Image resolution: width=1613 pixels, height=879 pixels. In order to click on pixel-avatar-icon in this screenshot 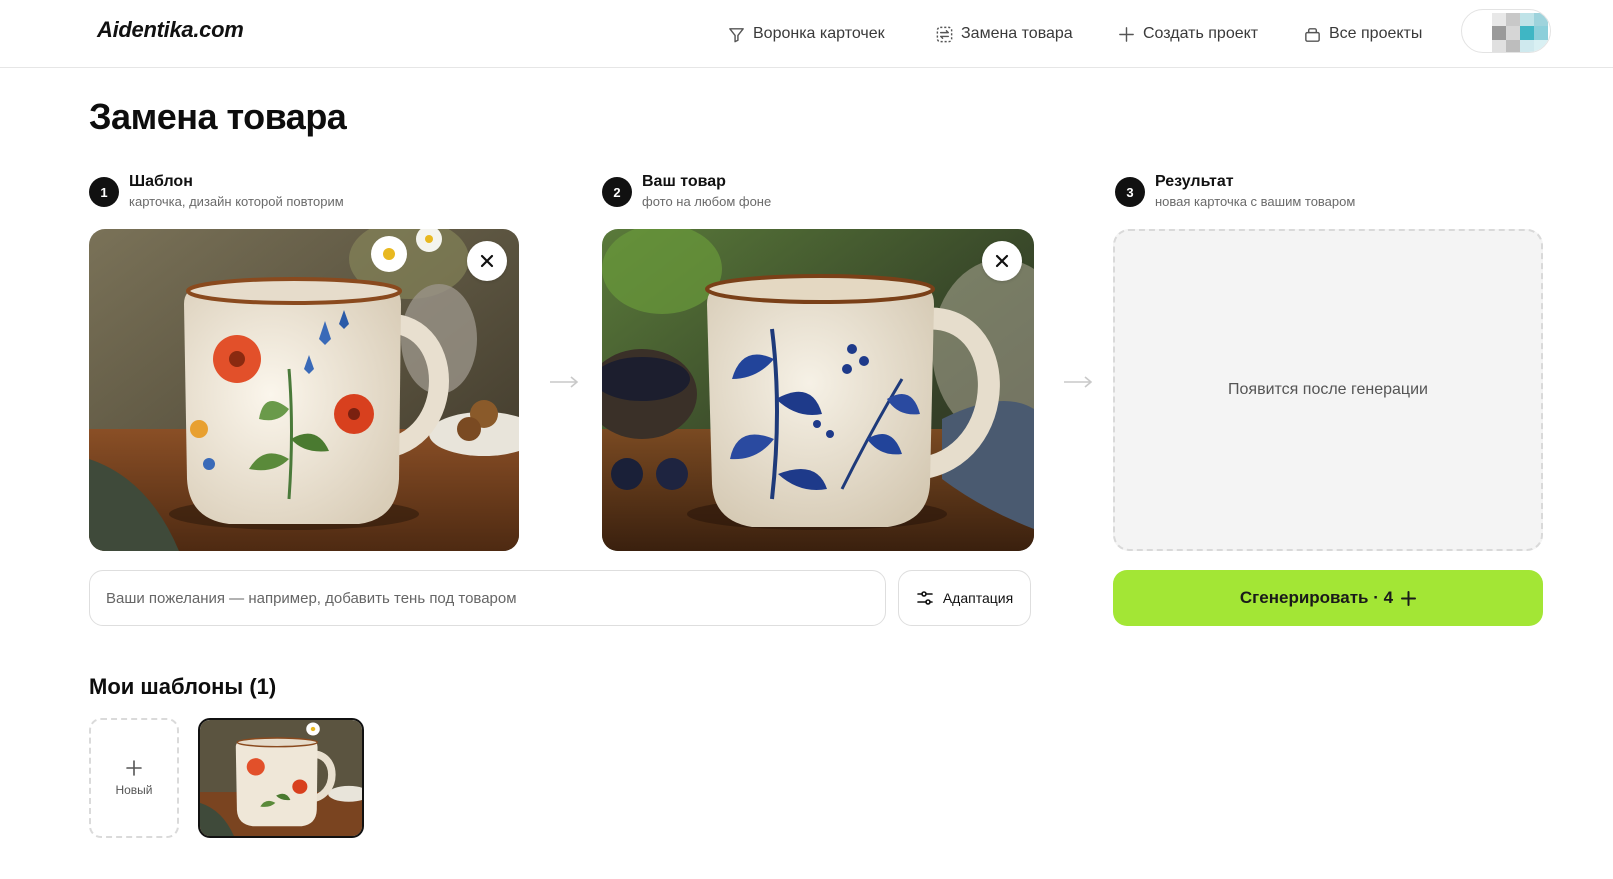, I will do `click(1520, 32)`.